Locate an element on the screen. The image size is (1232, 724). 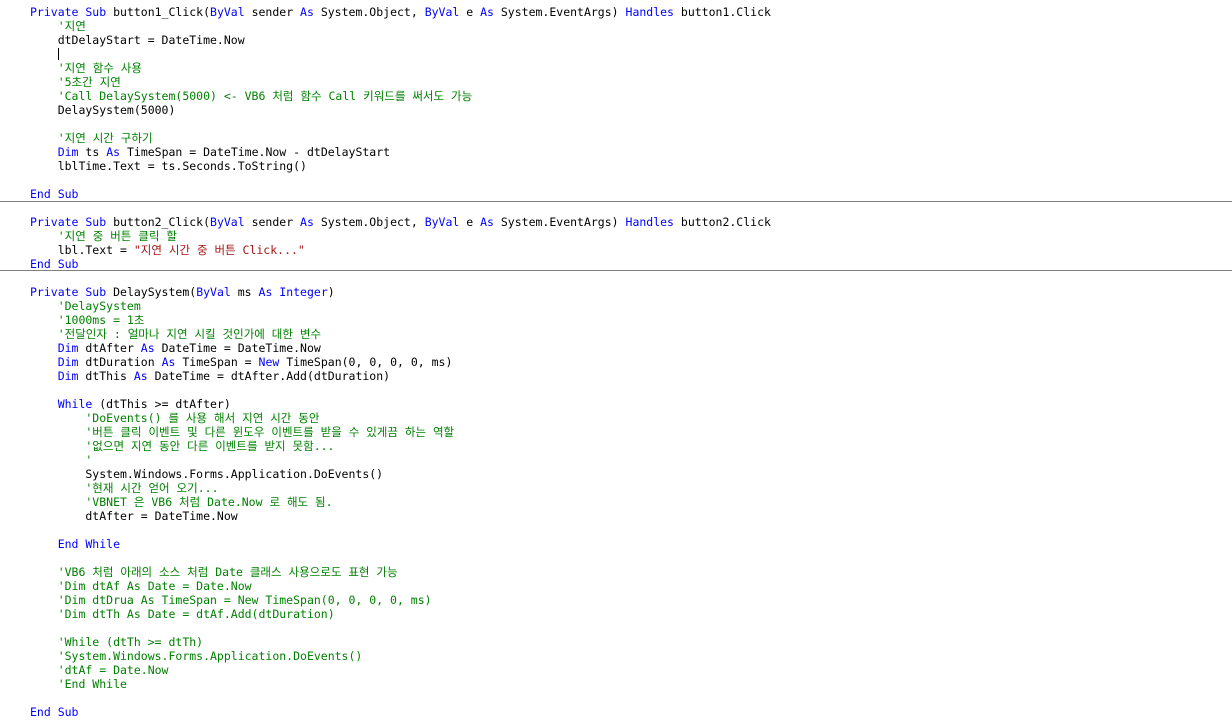
comment-token: 'DoEvents() 를 사용 해서 지연 시간 동안 is located at coordinates (175, 418).